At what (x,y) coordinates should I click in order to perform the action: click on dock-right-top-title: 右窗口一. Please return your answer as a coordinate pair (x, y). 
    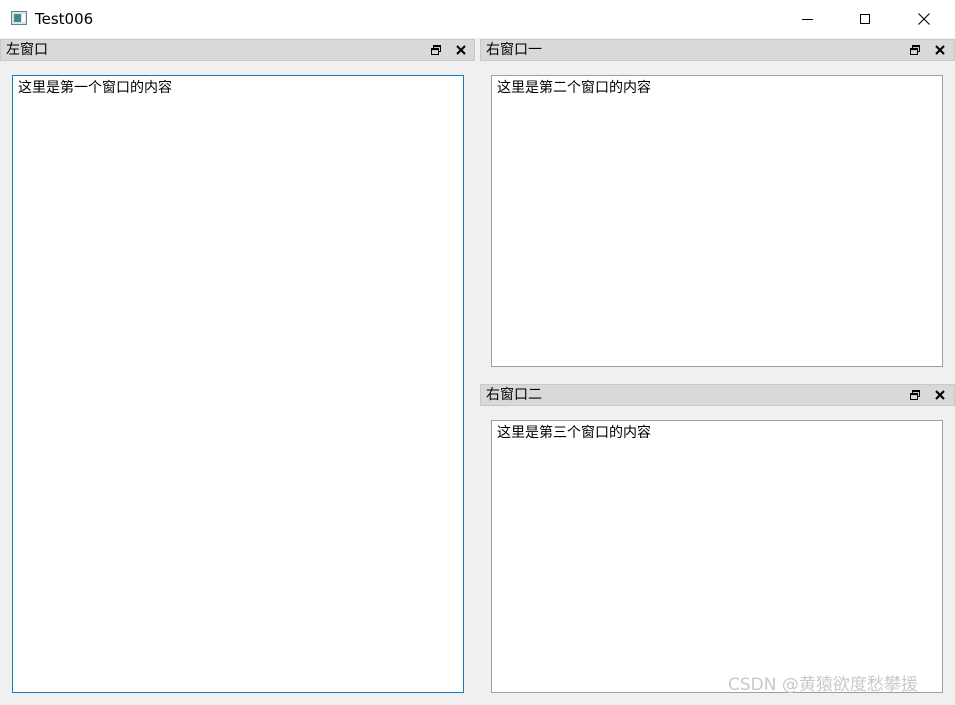
    Looking at the image, I should click on (514, 50).